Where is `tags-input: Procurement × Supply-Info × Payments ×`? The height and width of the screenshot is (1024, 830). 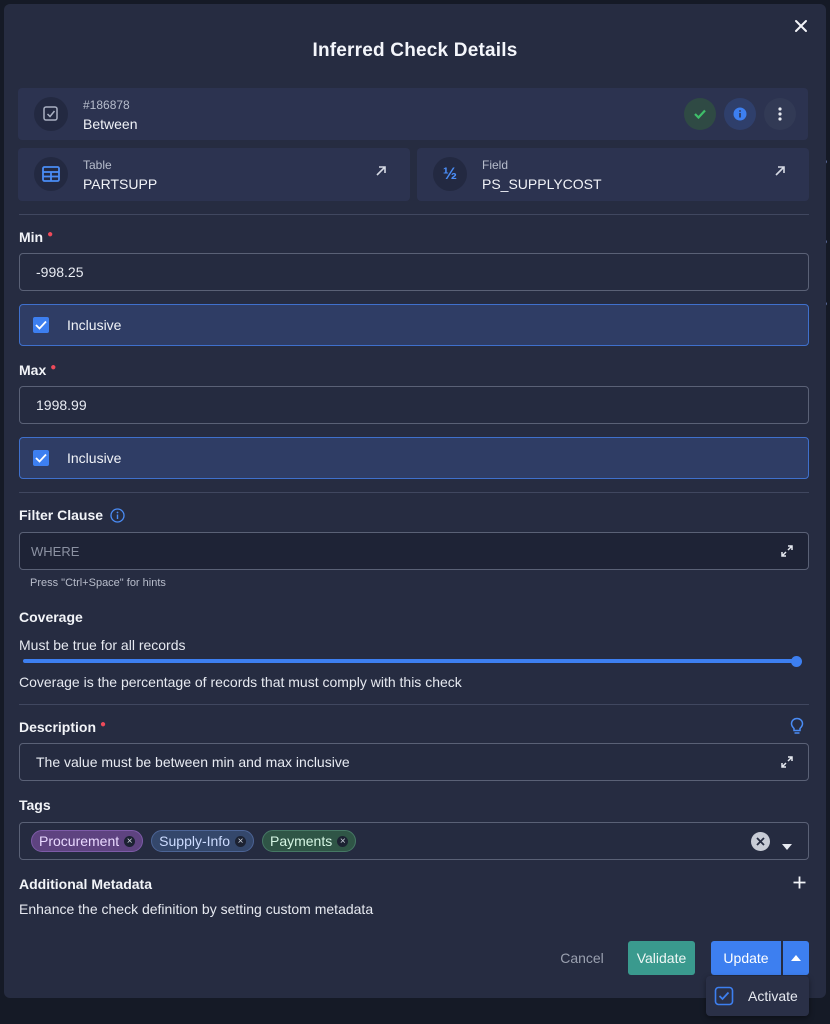
tags-input: Procurement × Supply-Info × Payments × is located at coordinates (414, 841).